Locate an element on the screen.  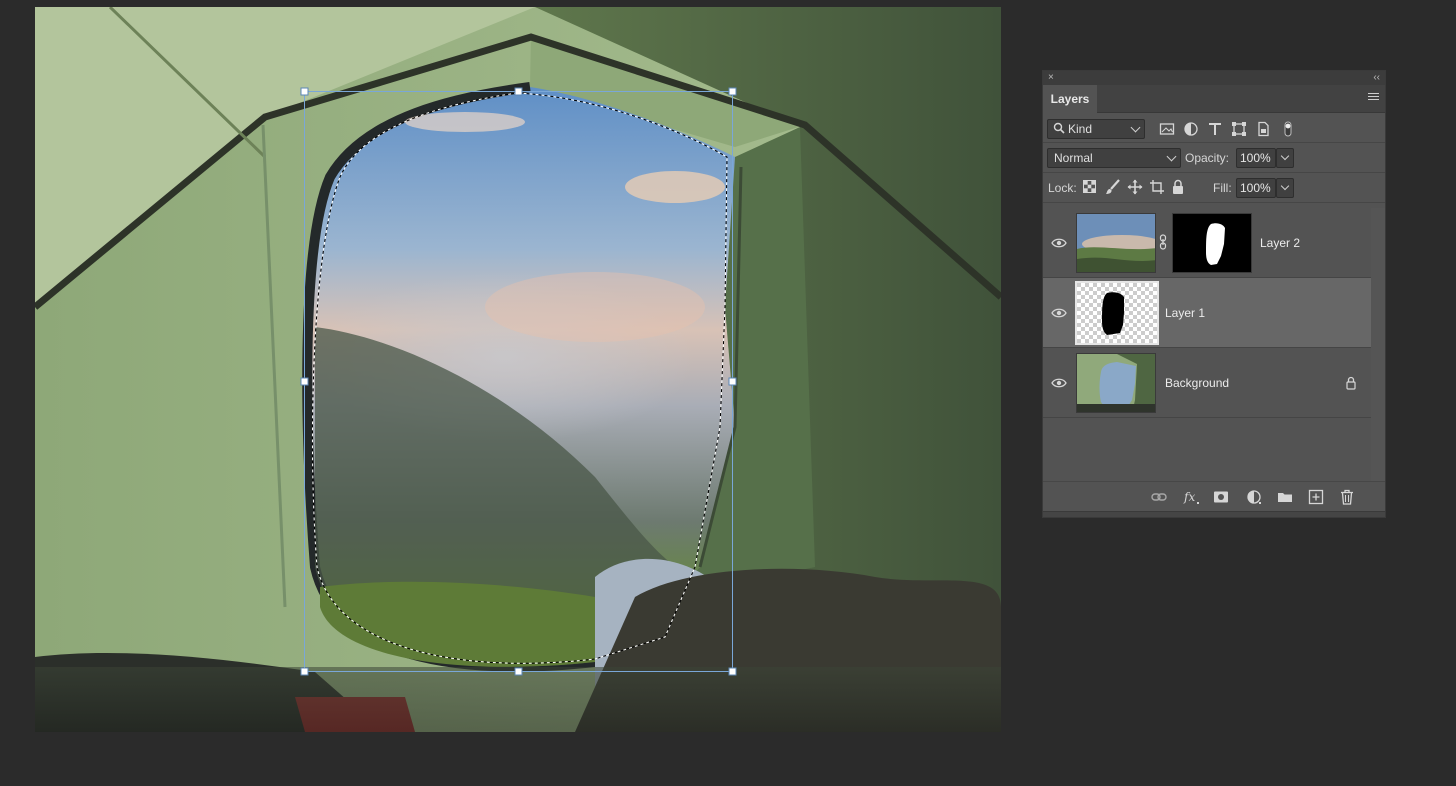
filter-kind-select: Kind is located at coordinates (1096, 129).